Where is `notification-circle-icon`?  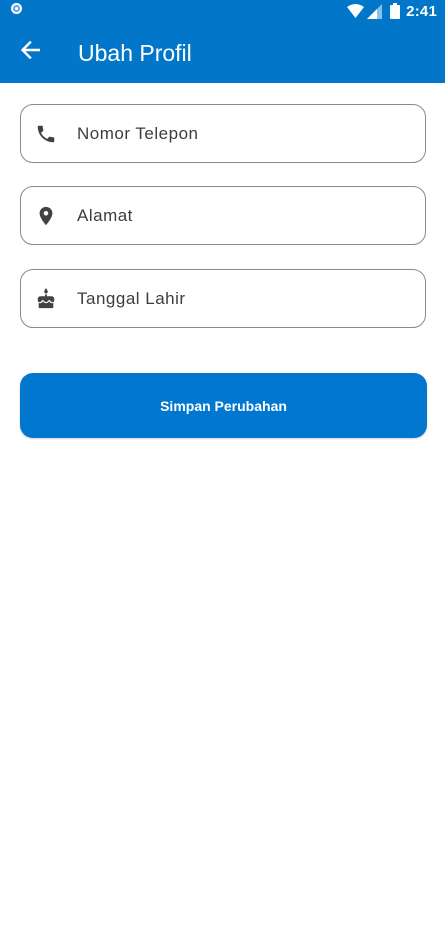 notification-circle-icon is located at coordinates (16, 8).